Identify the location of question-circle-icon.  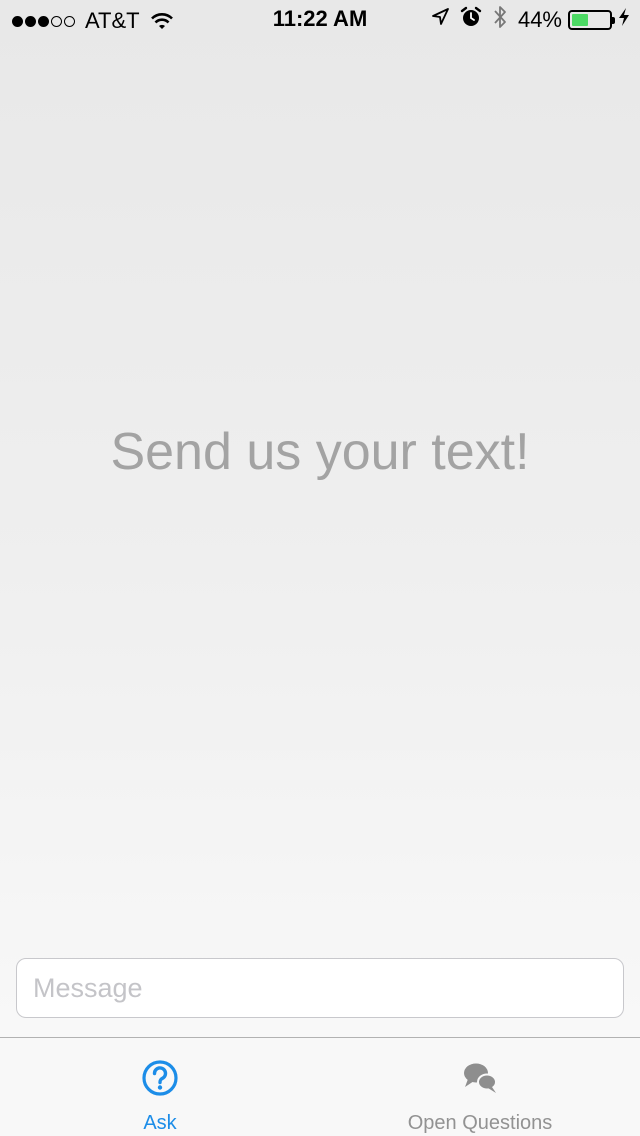
(160, 1078).